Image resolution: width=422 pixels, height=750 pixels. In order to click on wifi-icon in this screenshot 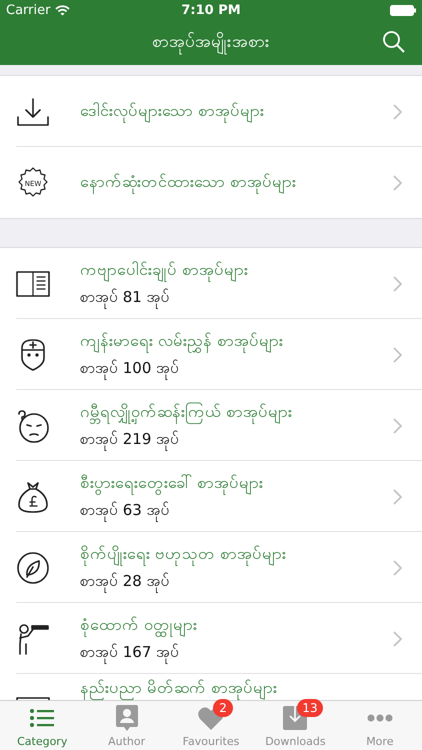, I will do `click(62, 10)`.